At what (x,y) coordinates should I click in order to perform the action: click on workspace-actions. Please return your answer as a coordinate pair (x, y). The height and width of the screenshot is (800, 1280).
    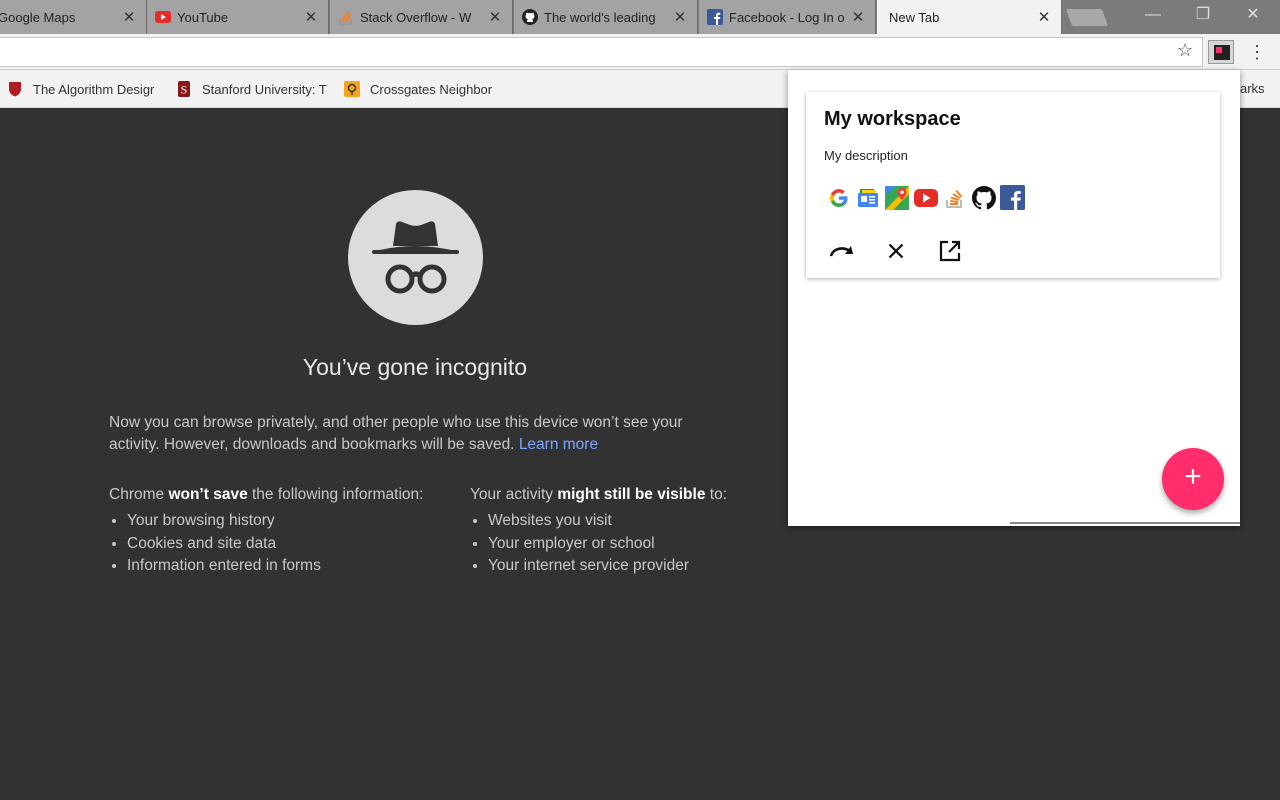
    Looking at the image, I should click on (909, 251).